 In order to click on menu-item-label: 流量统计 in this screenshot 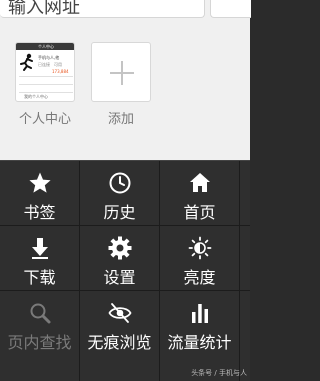, I will do `click(199, 342)`.